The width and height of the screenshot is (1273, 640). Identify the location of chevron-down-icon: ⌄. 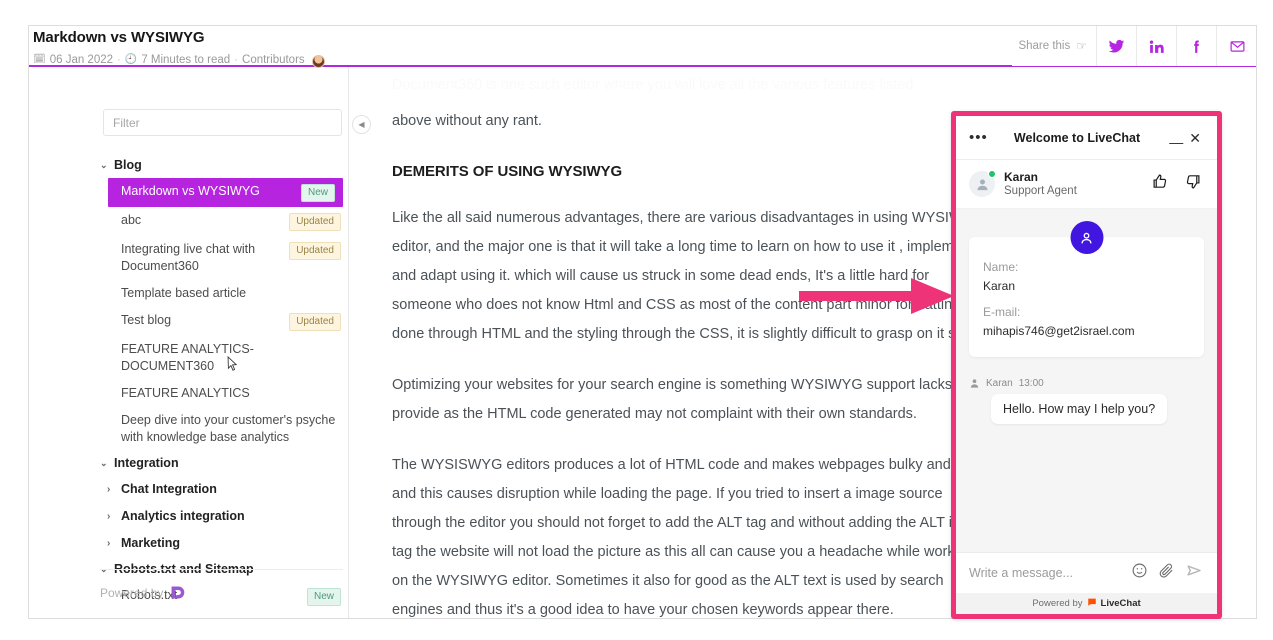
(104, 165).